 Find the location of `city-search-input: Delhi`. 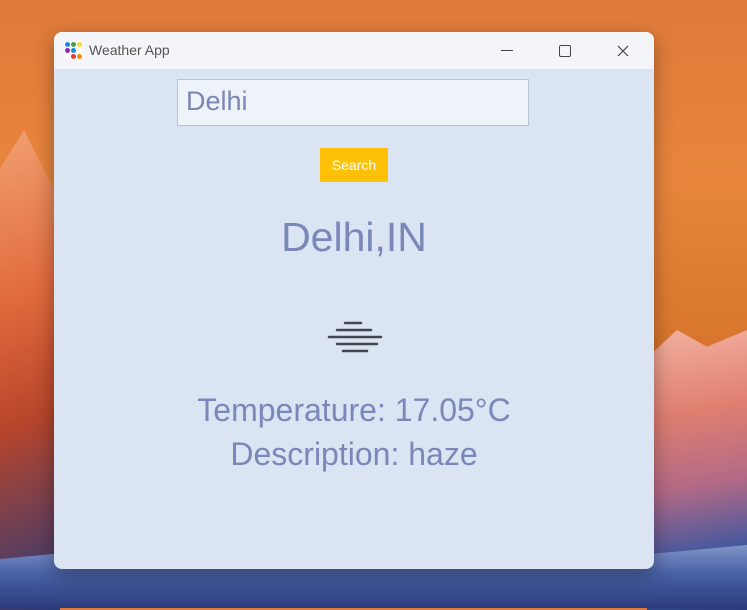

city-search-input: Delhi is located at coordinates (353, 102).